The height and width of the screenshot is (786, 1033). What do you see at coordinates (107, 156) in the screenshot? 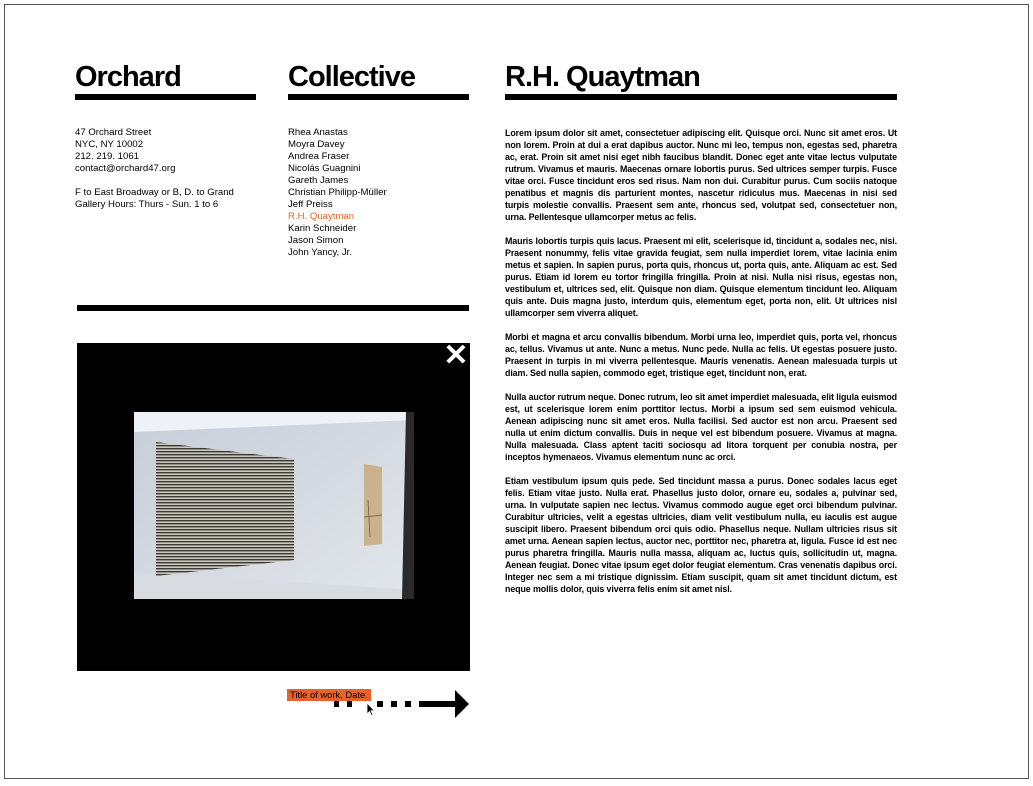
I see `phone-number: 212. 219. 1061` at bounding box center [107, 156].